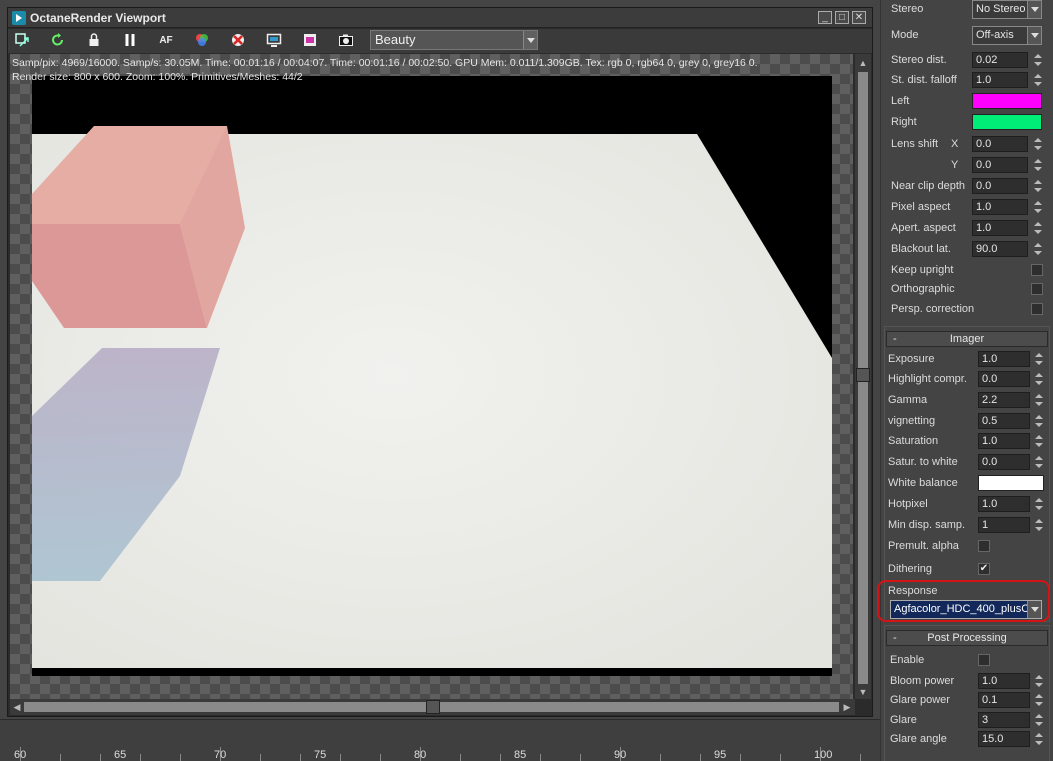 The height and width of the screenshot is (761, 1053). Describe the element at coordinates (1000, 144) in the screenshot. I see `lens-shift-x-input: 0.0` at that location.